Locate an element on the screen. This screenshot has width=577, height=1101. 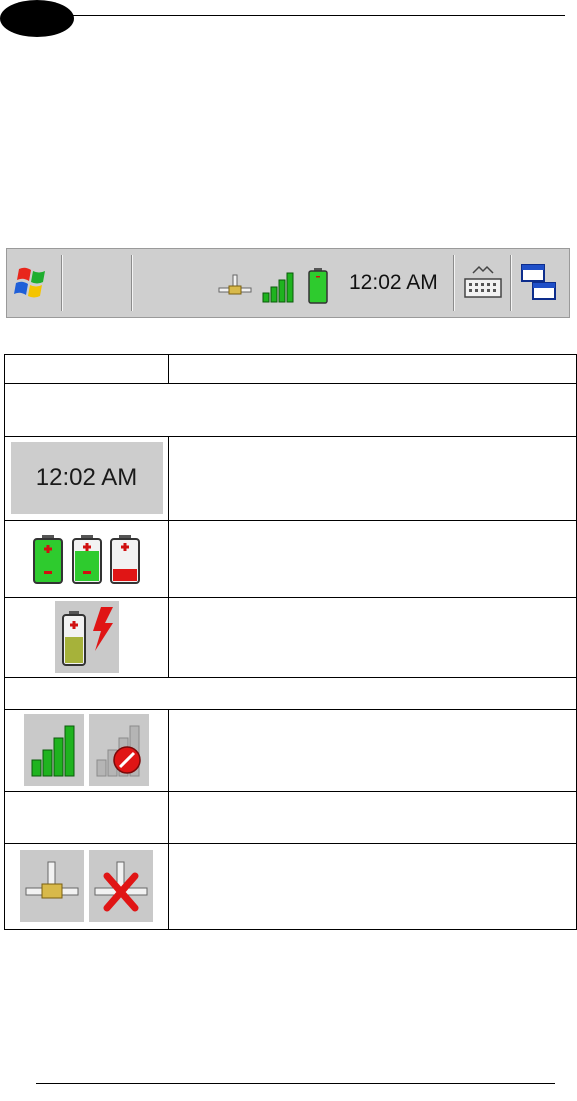
header-cell-description is located at coordinates (372, 369).